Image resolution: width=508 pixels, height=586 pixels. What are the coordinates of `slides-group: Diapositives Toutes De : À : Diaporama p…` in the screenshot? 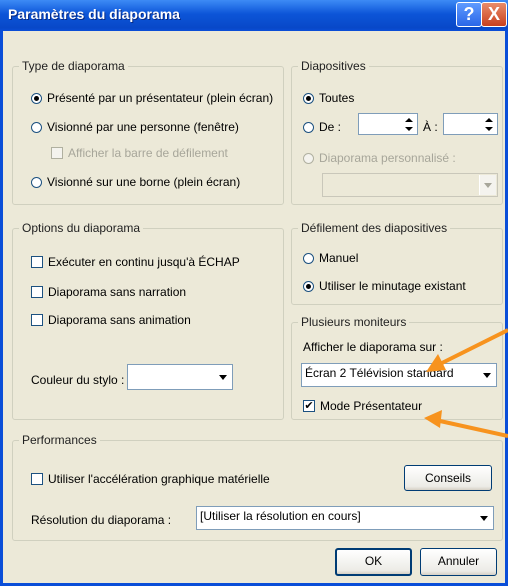 It's located at (397, 132).